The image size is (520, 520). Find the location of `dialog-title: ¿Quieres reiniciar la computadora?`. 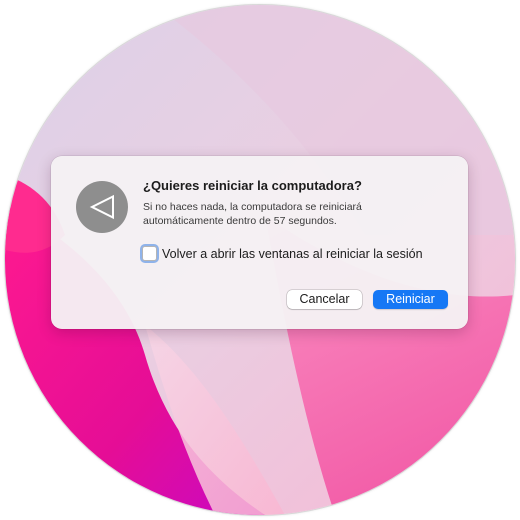

dialog-title: ¿Quieres reiniciar la computadora? is located at coordinates (252, 185).